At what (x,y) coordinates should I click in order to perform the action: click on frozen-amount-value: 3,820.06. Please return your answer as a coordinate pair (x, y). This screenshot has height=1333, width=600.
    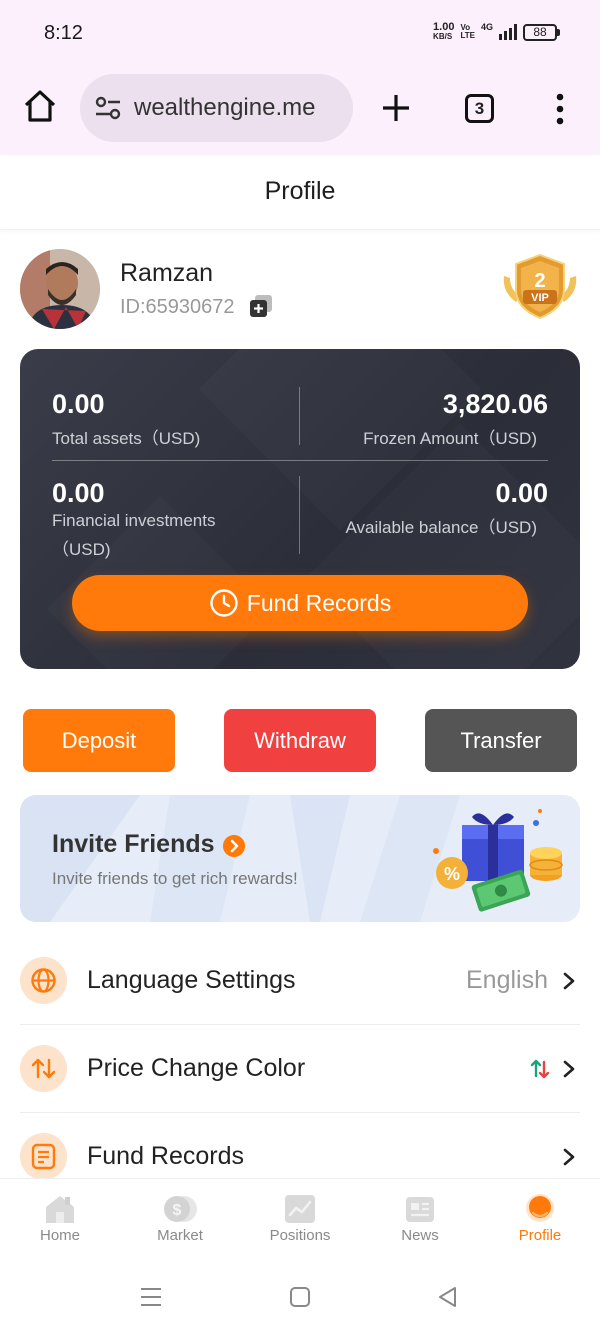
    Looking at the image, I should click on (495, 404).